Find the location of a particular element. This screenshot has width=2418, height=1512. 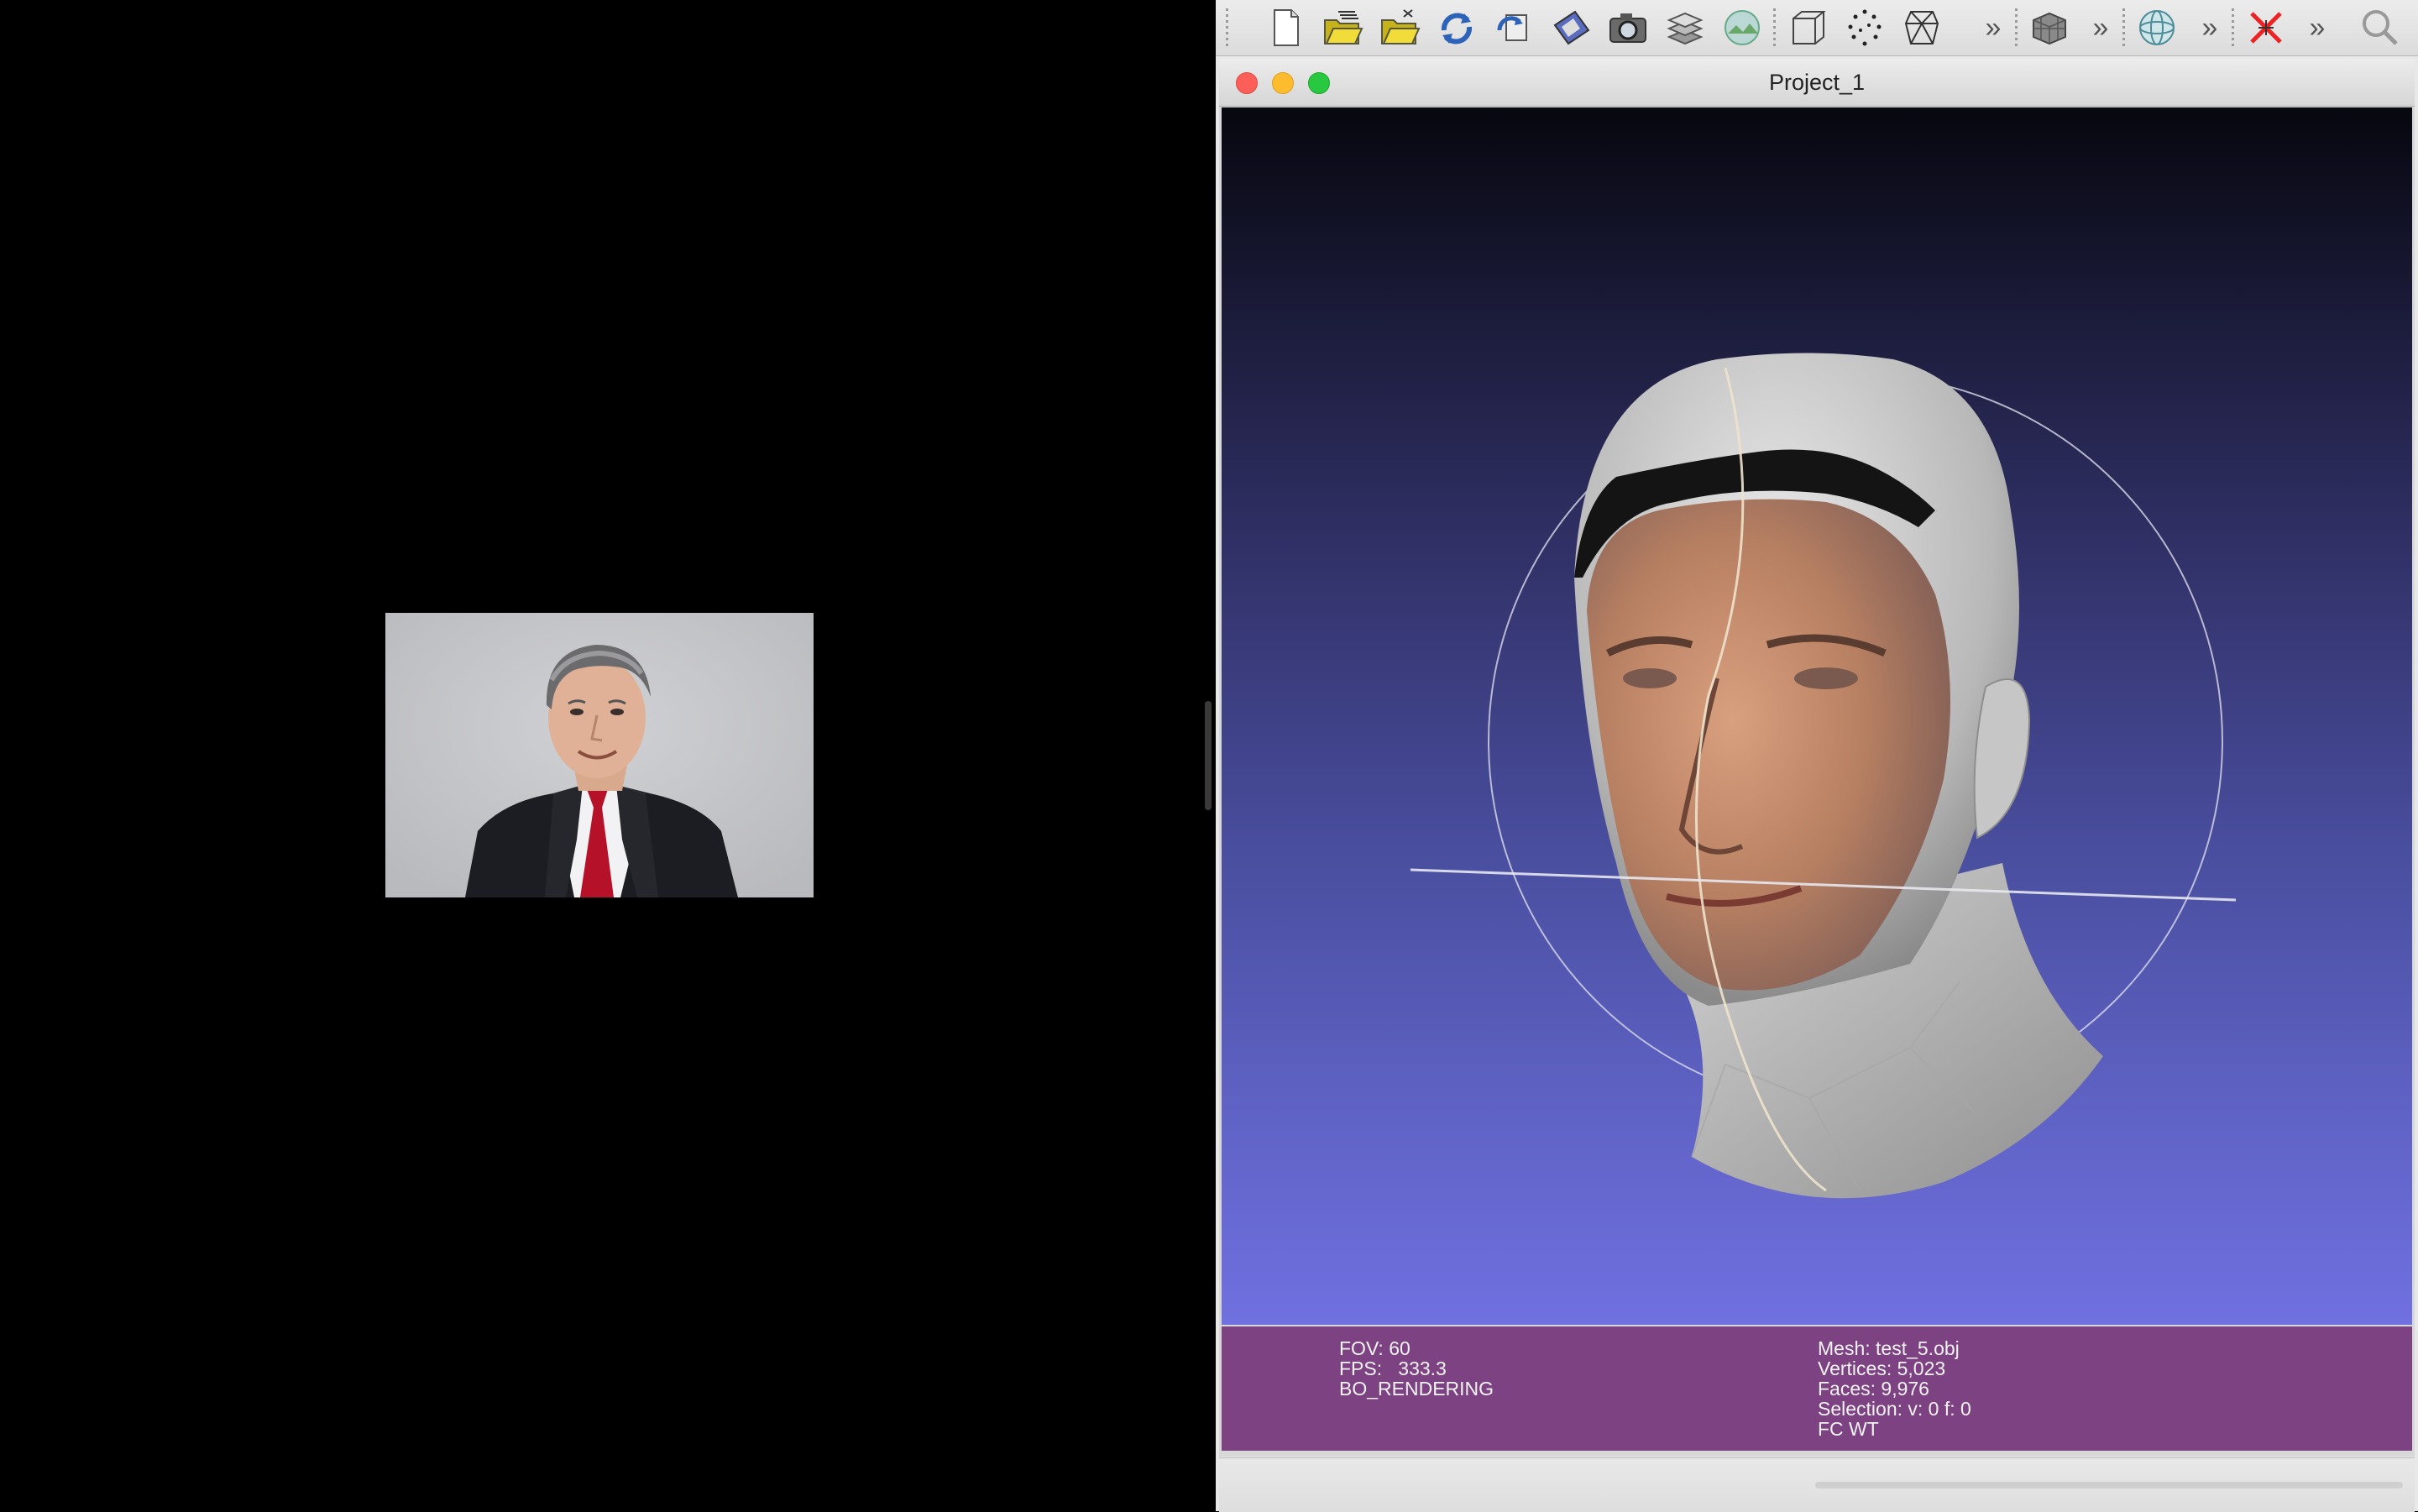

window-titlebar: Project_1 is located at coordinates (1817, 83).